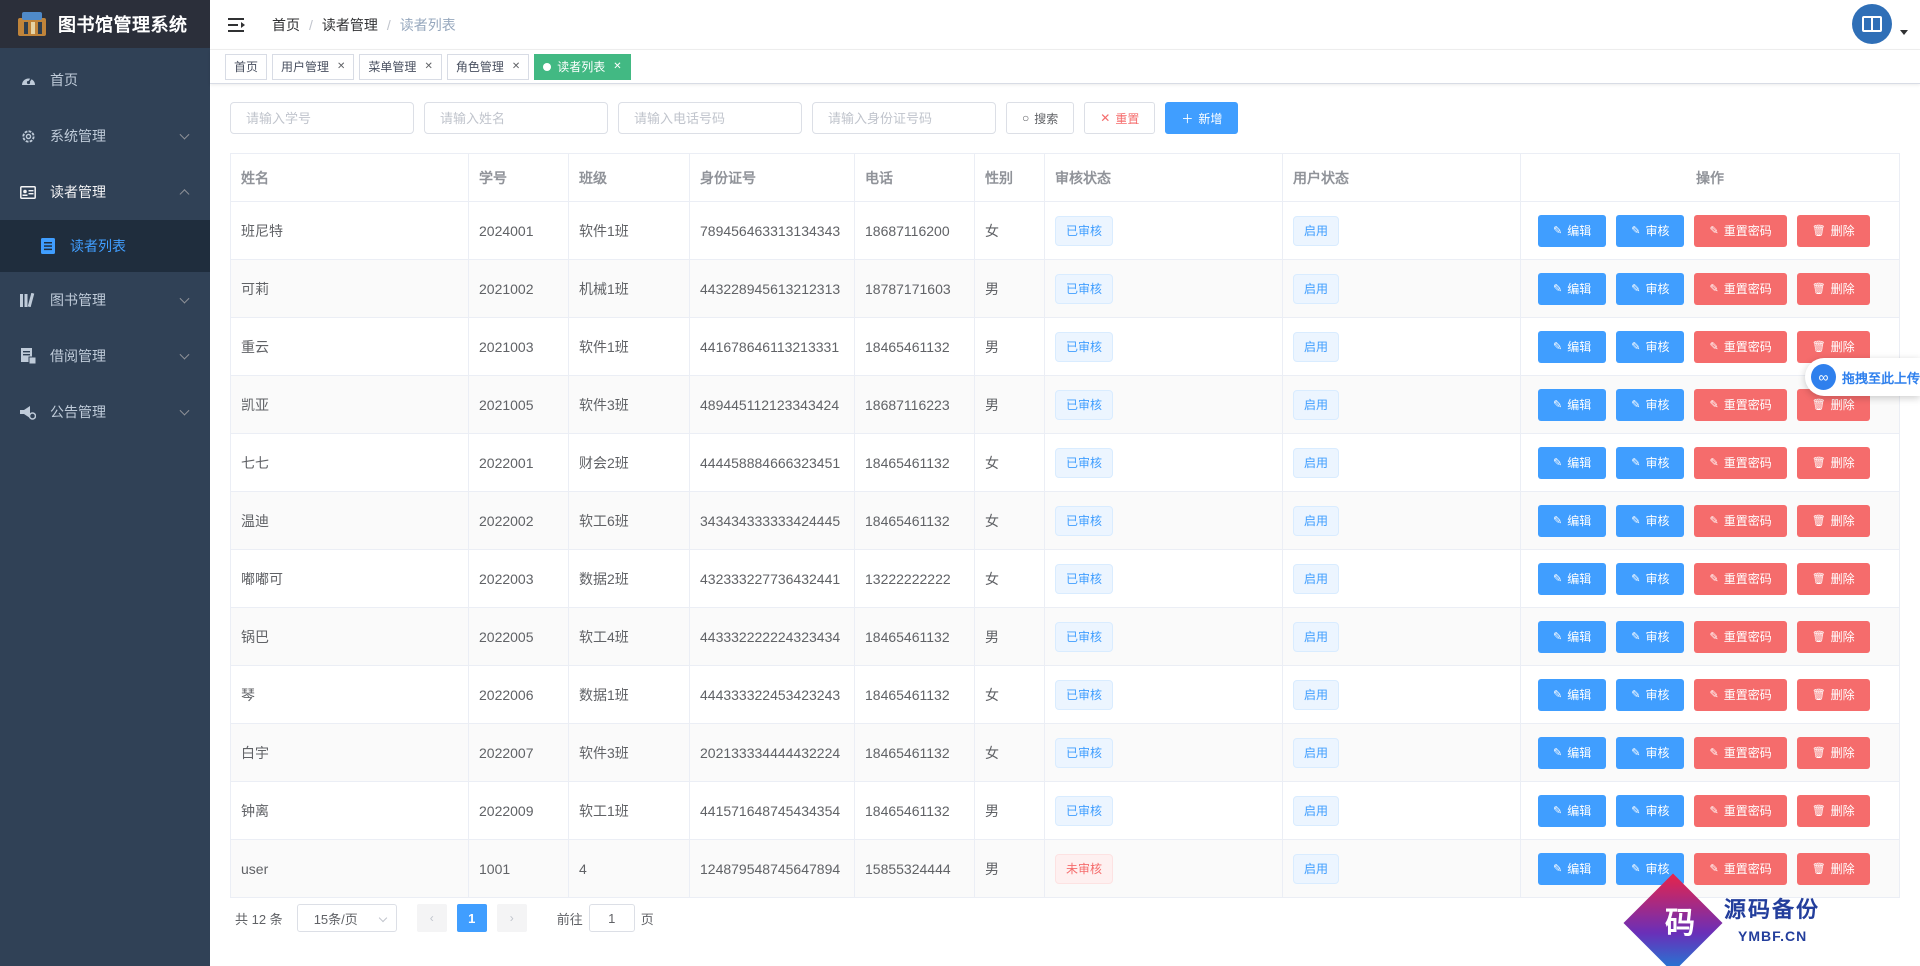 The height and width of the screenshot is (966, 1920). I want to click on sidebar-item-label: 首页, so click(64, 80).